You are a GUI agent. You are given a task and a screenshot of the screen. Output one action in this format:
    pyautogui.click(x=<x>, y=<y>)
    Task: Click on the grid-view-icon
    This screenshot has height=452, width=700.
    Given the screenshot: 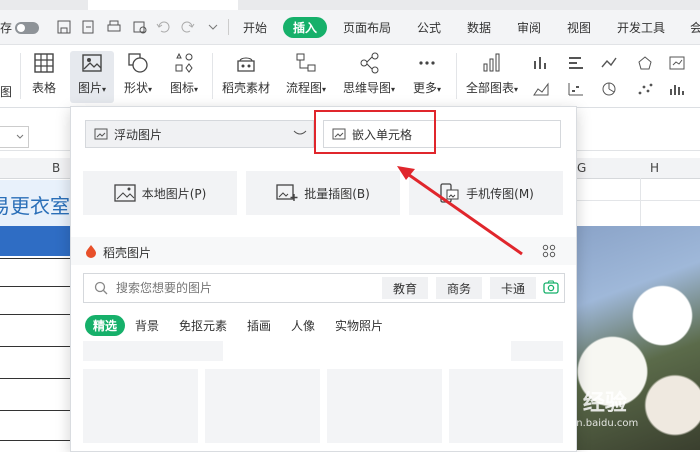 What is the action you would take?
    pyautogui.click(x=549, y=251)
    